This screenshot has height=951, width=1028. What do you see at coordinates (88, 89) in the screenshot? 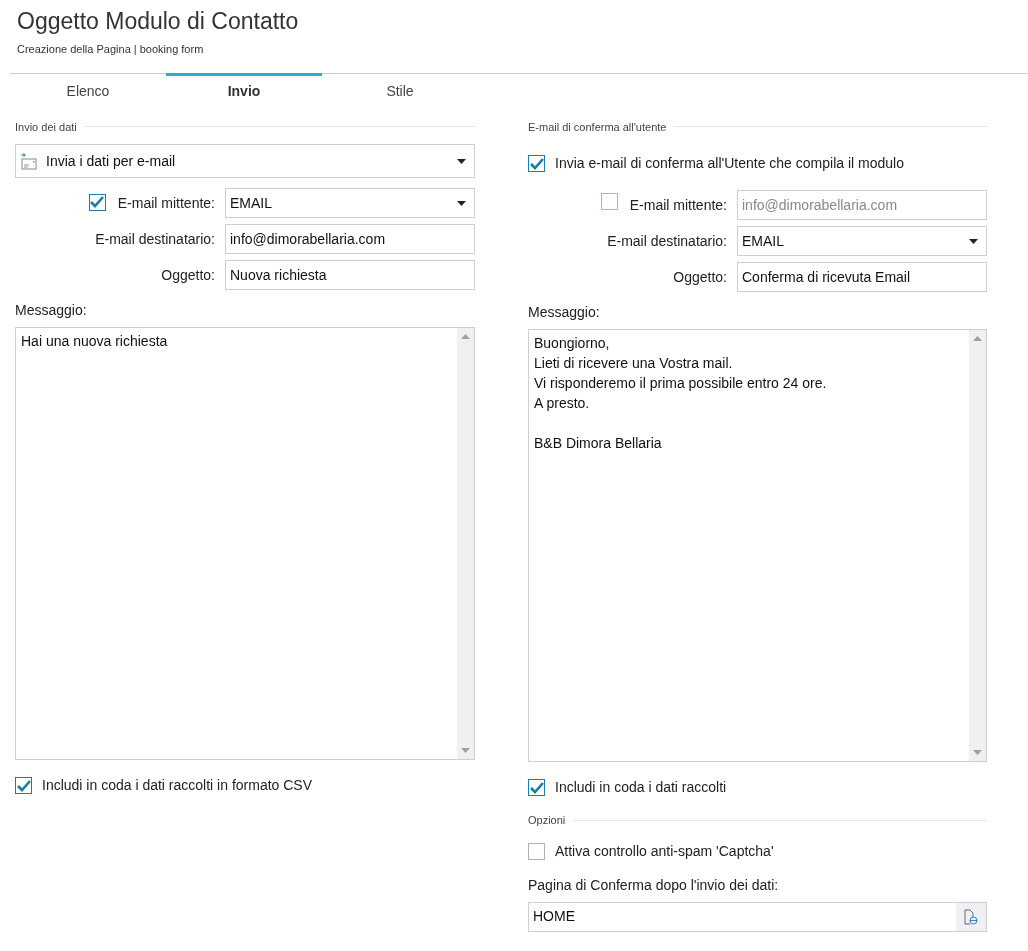
I see `tab: Elenco` at bounding box center [88, 89].